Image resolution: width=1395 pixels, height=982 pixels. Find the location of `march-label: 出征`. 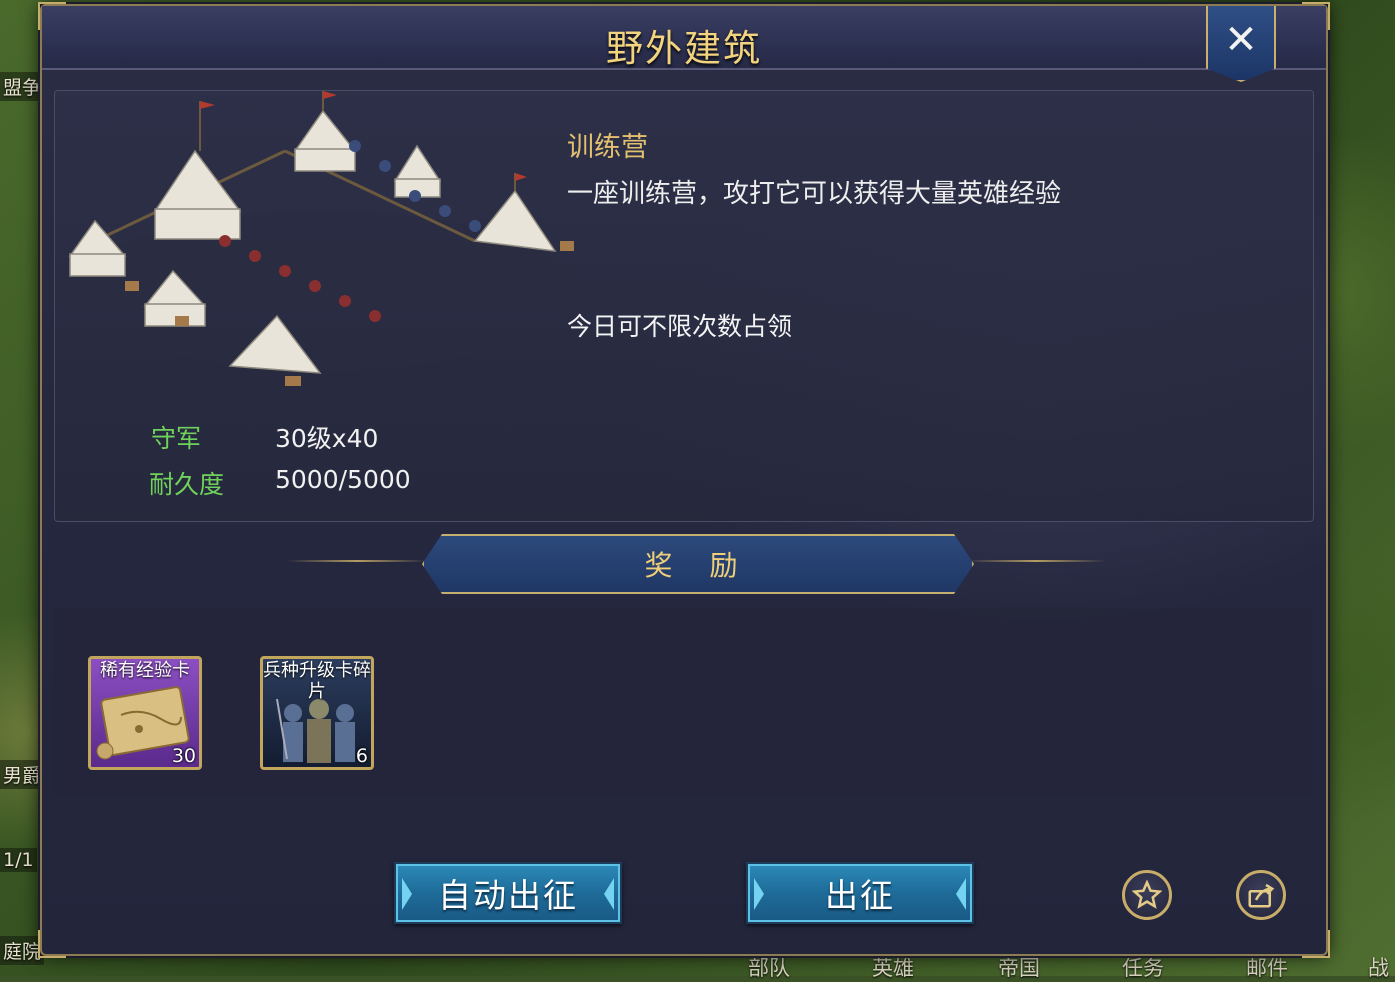

march-label: 出征 is located at coordinates (860, 895).